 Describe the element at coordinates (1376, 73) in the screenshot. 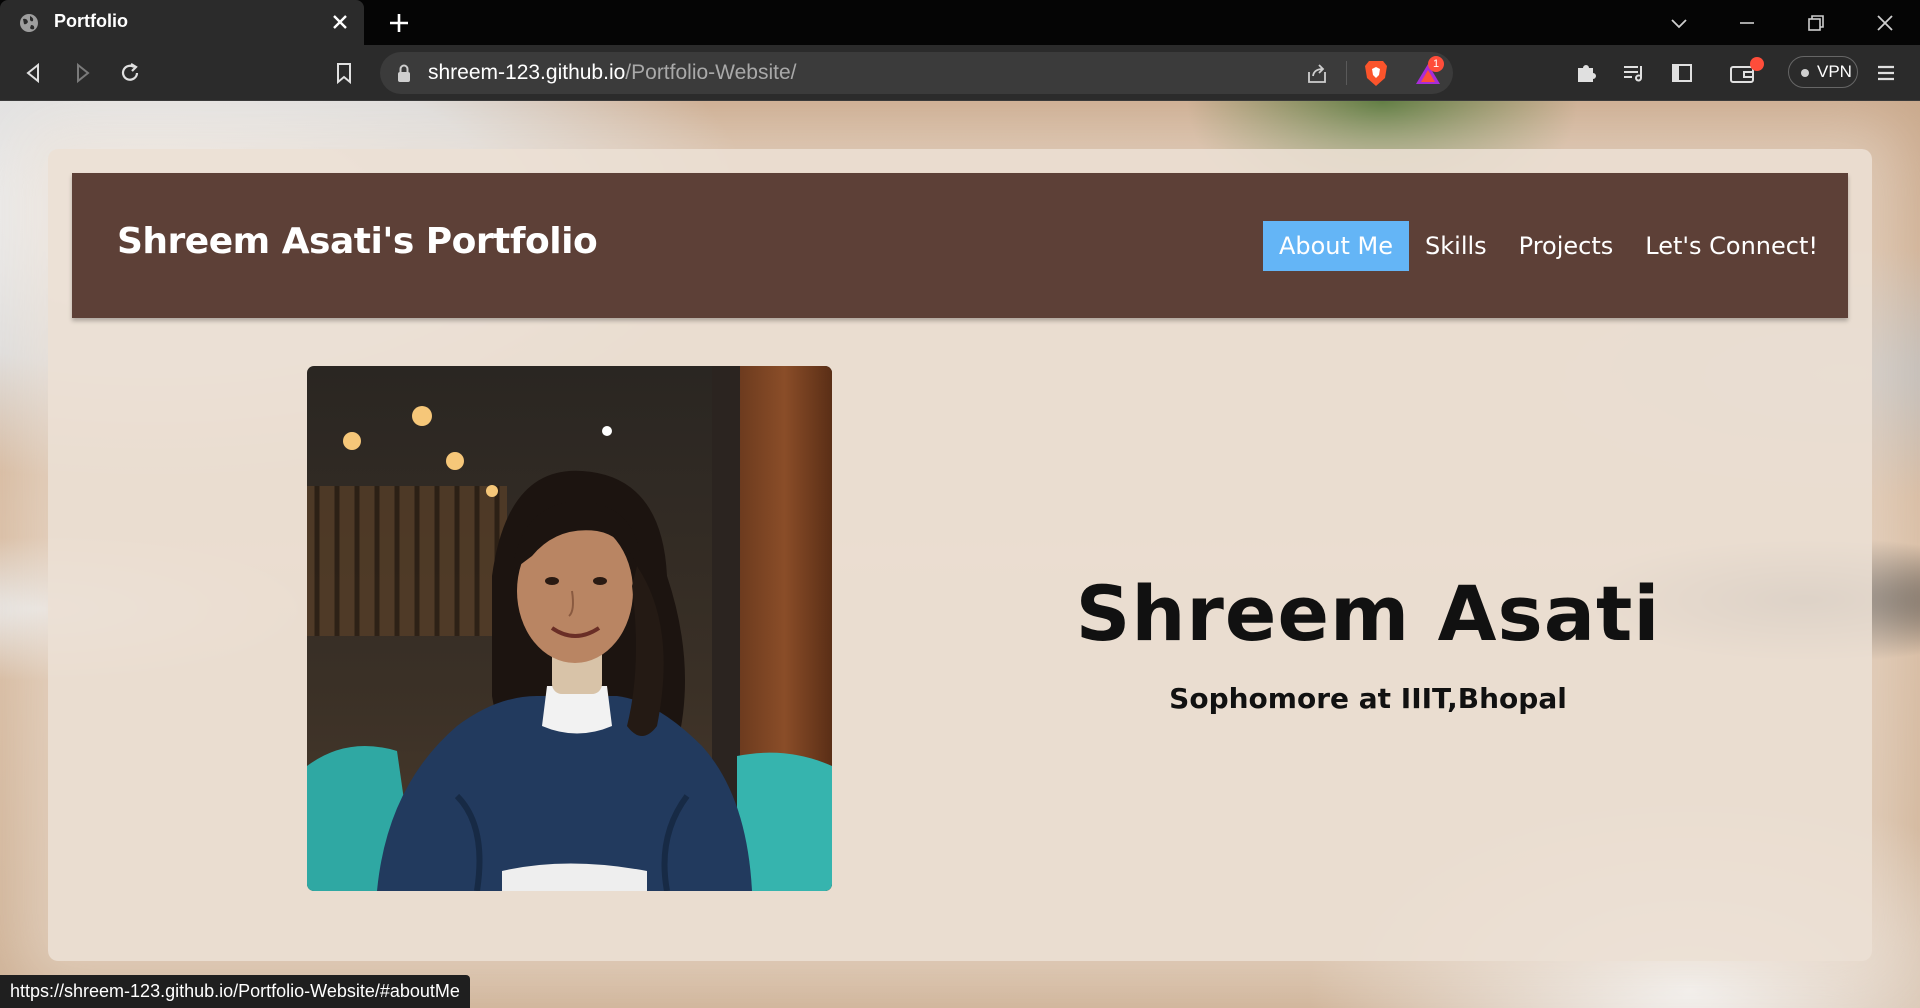

I see `brave-shields-icon` at that location.